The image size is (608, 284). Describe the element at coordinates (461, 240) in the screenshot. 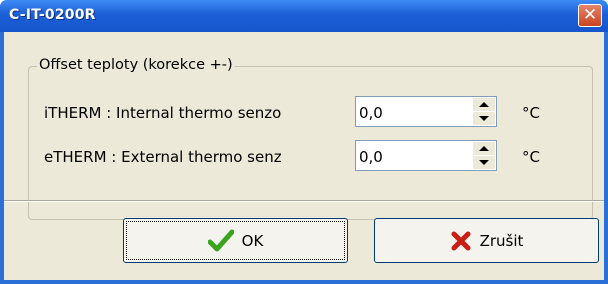

I see `cross-icon` at that location.